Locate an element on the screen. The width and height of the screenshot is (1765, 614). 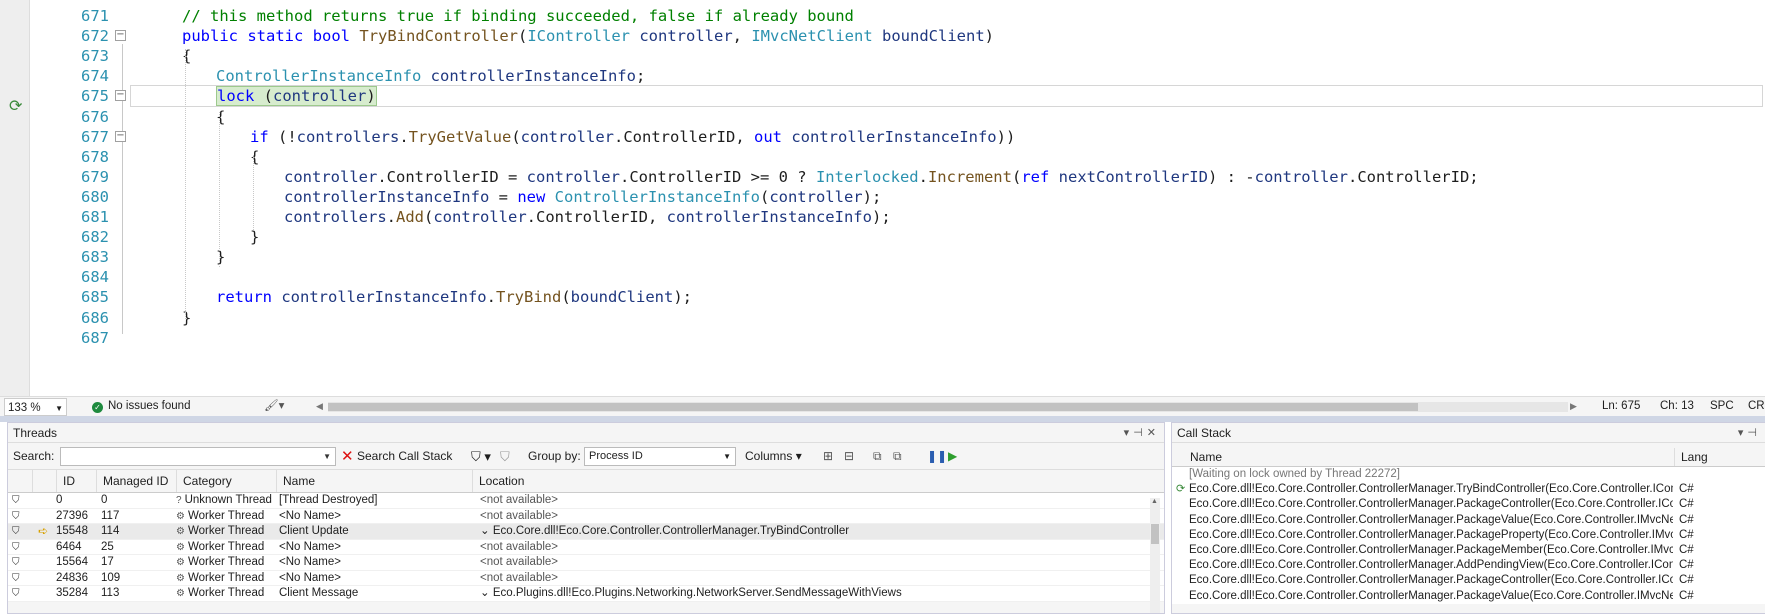
collapse-all-icon: ⊟ is located at coordinates (849, 456).